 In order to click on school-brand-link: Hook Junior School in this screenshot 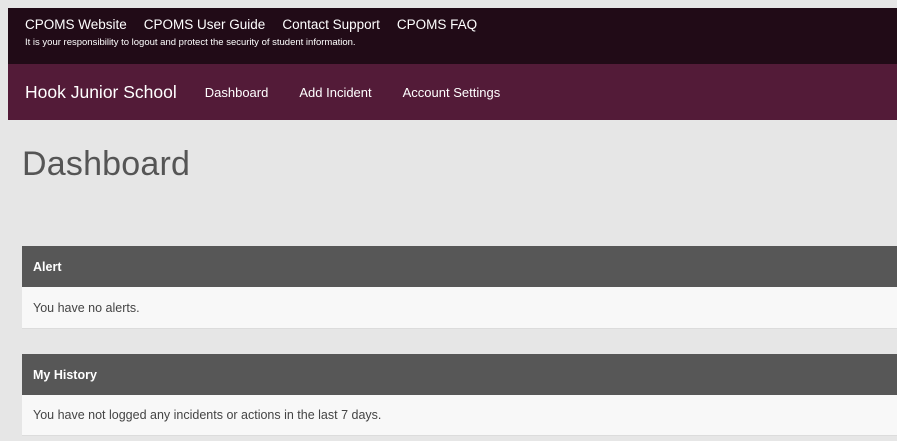, I will do `click(101, 92)`.